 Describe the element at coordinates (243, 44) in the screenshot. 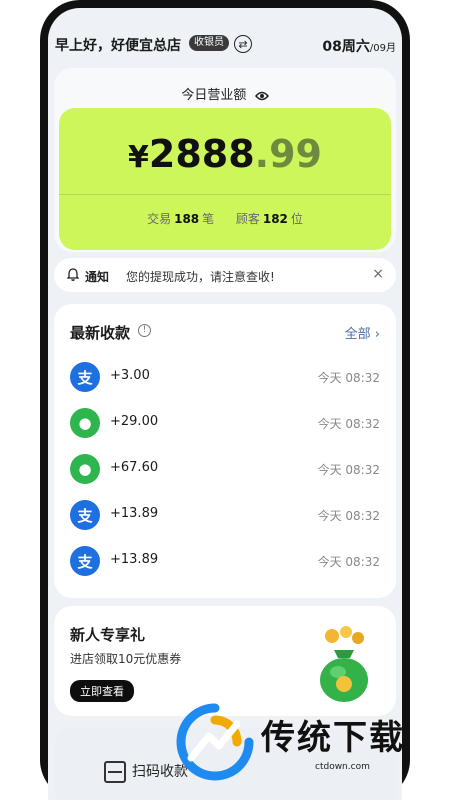

I see `switch-account-icon: ⇄` at that location.